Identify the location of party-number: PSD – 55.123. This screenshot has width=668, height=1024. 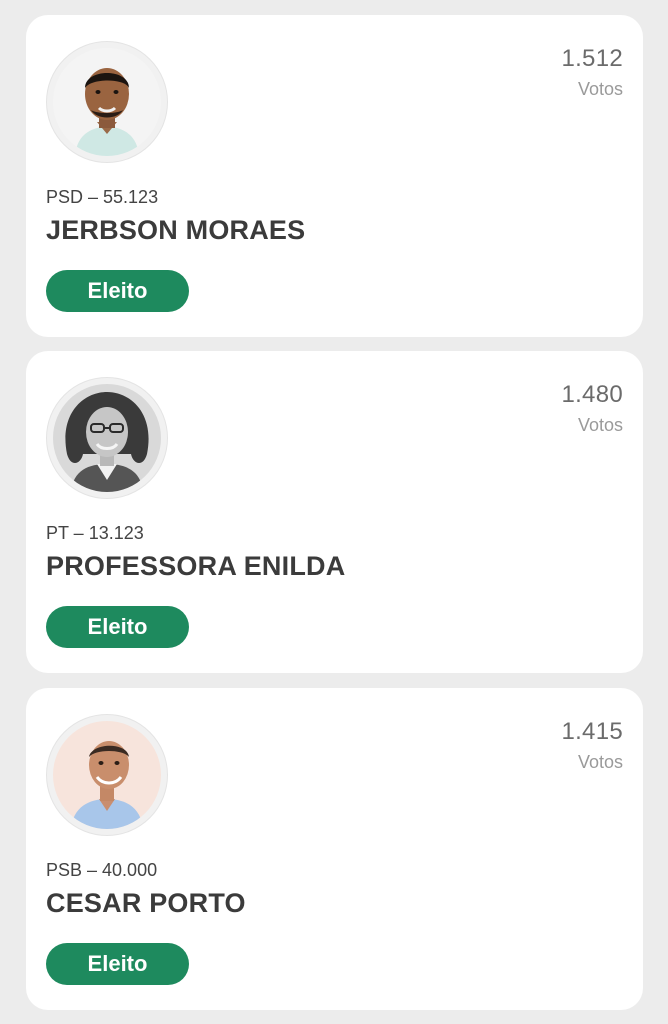
(102, 197).